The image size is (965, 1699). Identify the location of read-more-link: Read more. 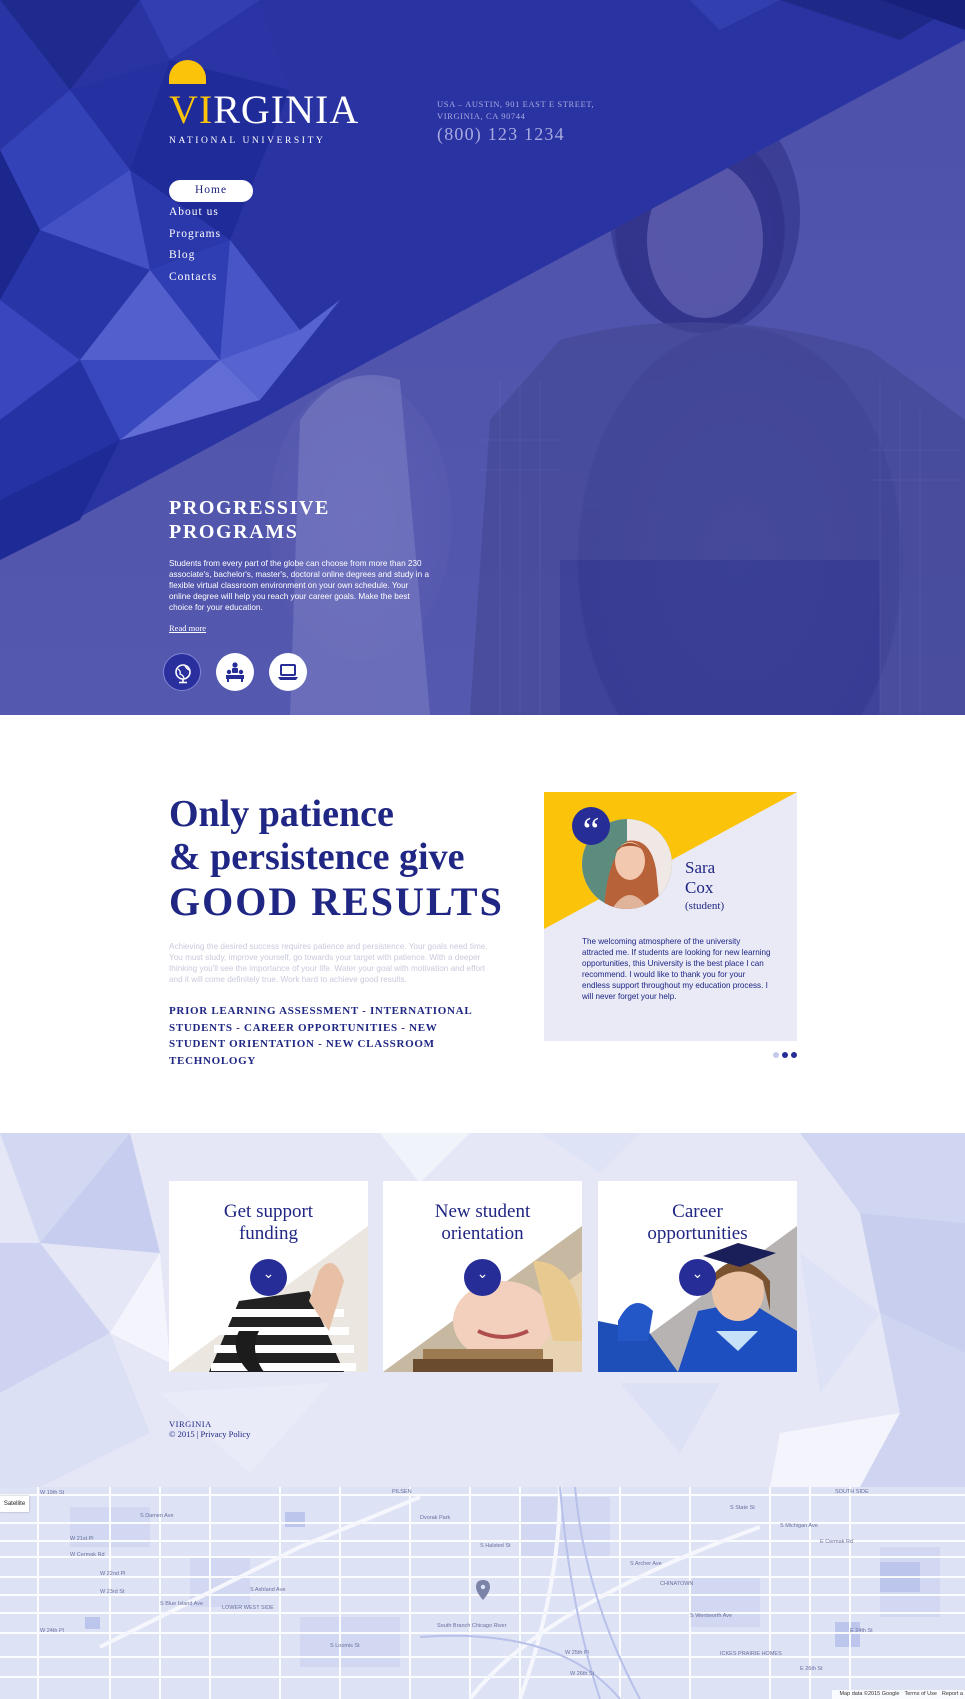
(187, 628).